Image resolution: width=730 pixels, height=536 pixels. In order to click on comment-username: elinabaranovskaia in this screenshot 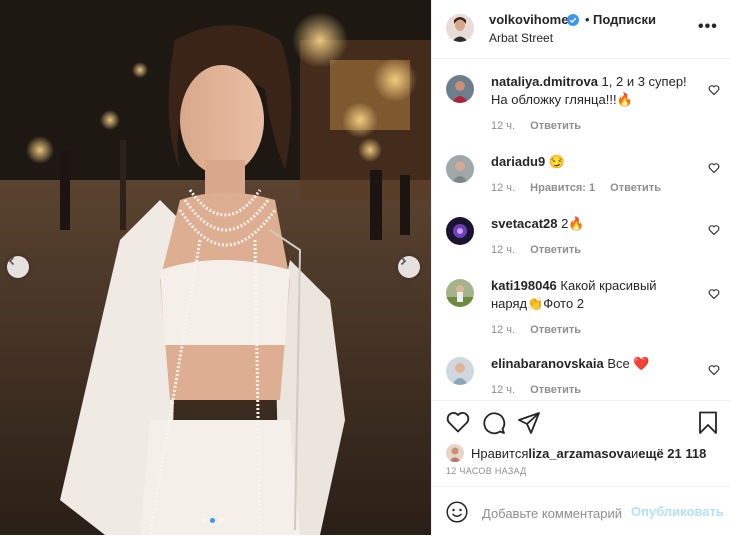, I will do `click(547, 363)`.